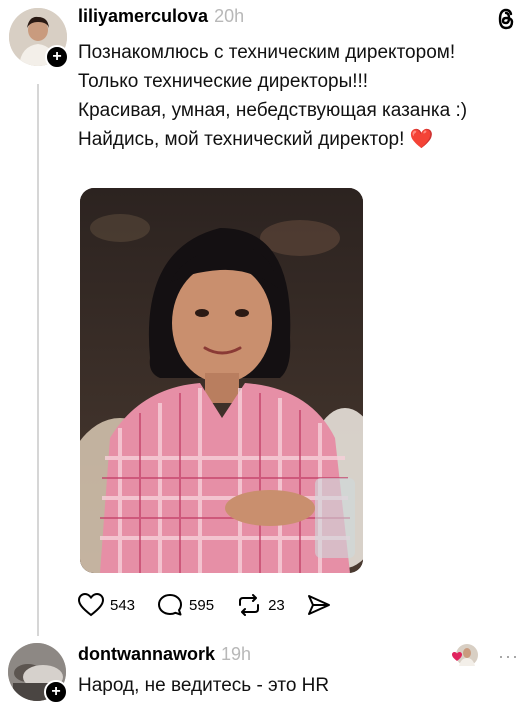 The image size is (529, 712). I want to click on author-username: liliyamerculova, so click(143, 16).